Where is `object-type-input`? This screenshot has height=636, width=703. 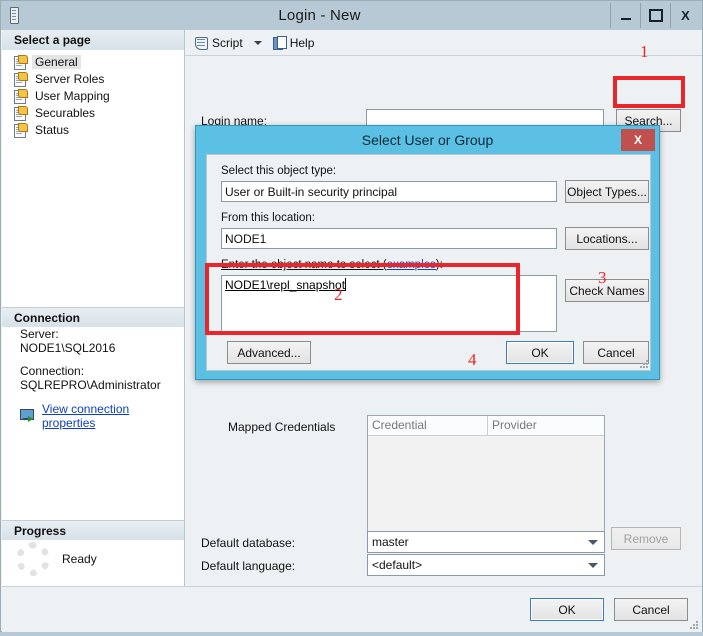 object-type-input is located at coordinates (389, 191).